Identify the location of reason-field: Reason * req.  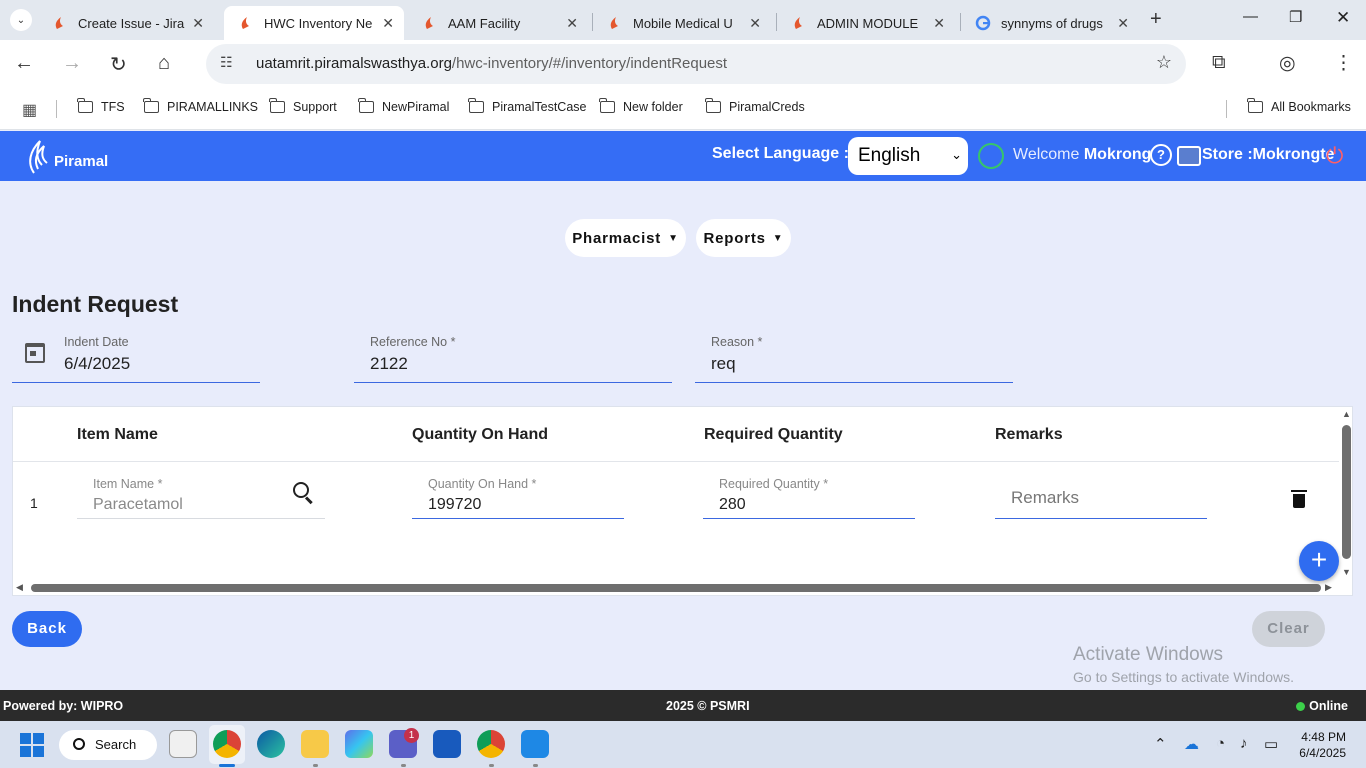
(854, 358).